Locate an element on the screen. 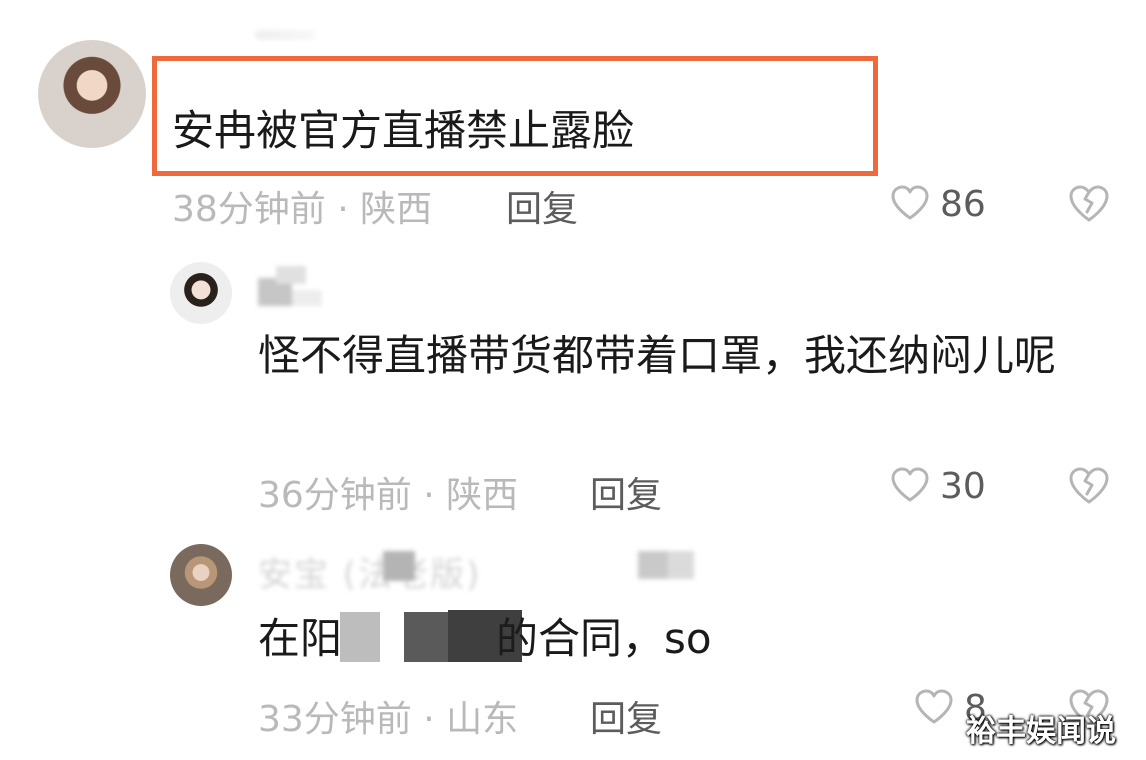 The height and width of the screenshot is (760, 1146). comment-meta: 38分钟前 · 陕西 is located at coordinates (302, 209).